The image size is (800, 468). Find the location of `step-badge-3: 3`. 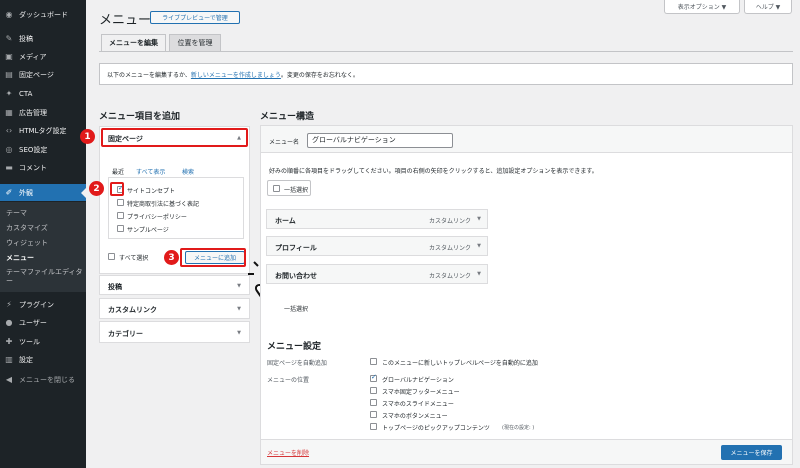

step-badge-3: 3 is located at coordinates (171, 257).